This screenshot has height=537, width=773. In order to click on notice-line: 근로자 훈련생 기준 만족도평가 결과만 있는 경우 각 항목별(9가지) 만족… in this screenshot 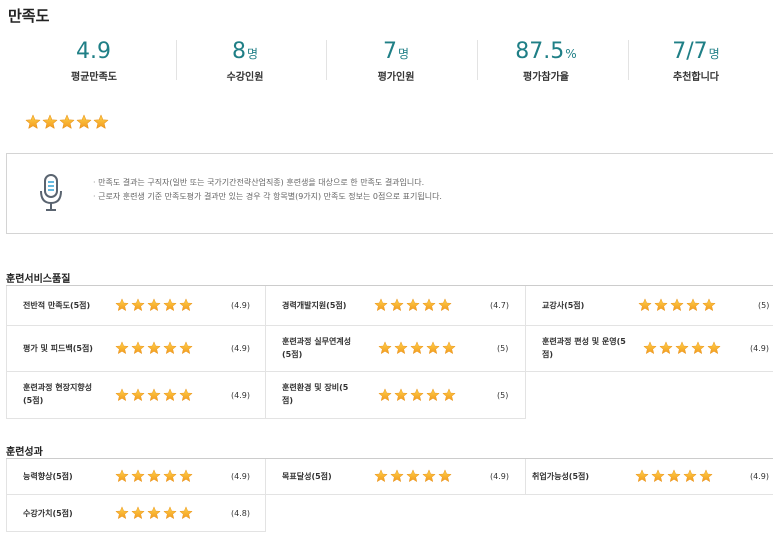, I will do `click(267, 197)`.